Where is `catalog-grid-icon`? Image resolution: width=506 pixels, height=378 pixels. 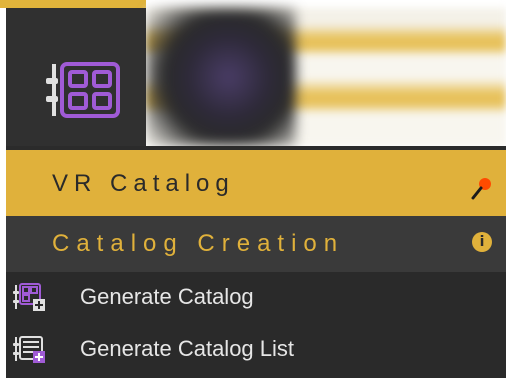
catalog-grid-icon is located at coordinates (83, 90).